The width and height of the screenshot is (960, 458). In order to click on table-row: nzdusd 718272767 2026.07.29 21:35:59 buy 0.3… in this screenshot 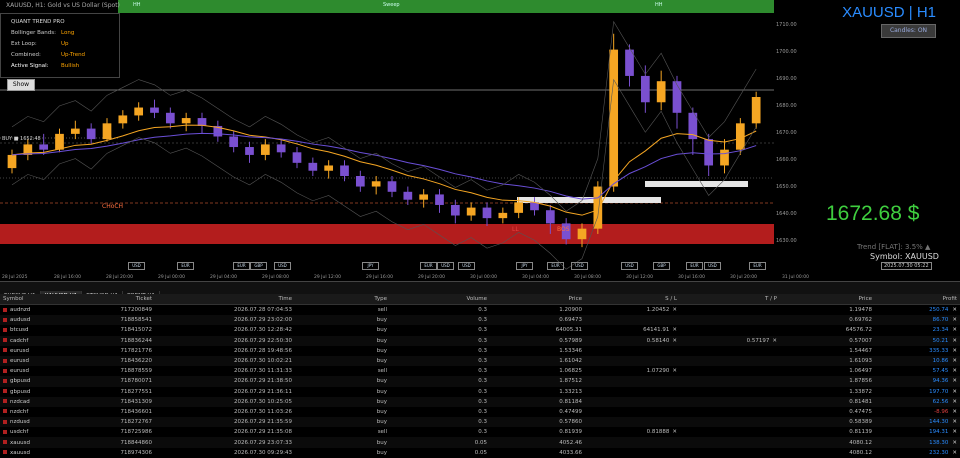, I will do `click(480, 422)`.